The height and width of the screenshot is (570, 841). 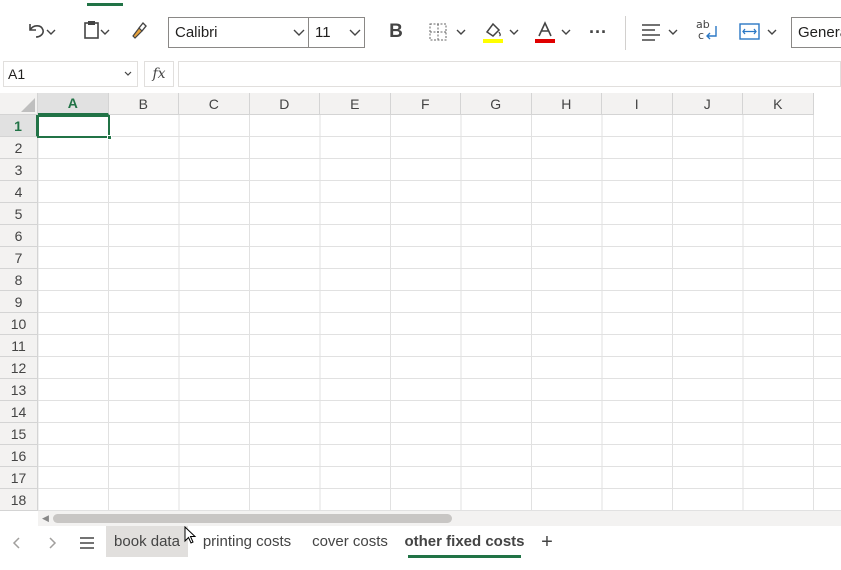 I want to click on all-sheets-button, so click(x=87, y=543).